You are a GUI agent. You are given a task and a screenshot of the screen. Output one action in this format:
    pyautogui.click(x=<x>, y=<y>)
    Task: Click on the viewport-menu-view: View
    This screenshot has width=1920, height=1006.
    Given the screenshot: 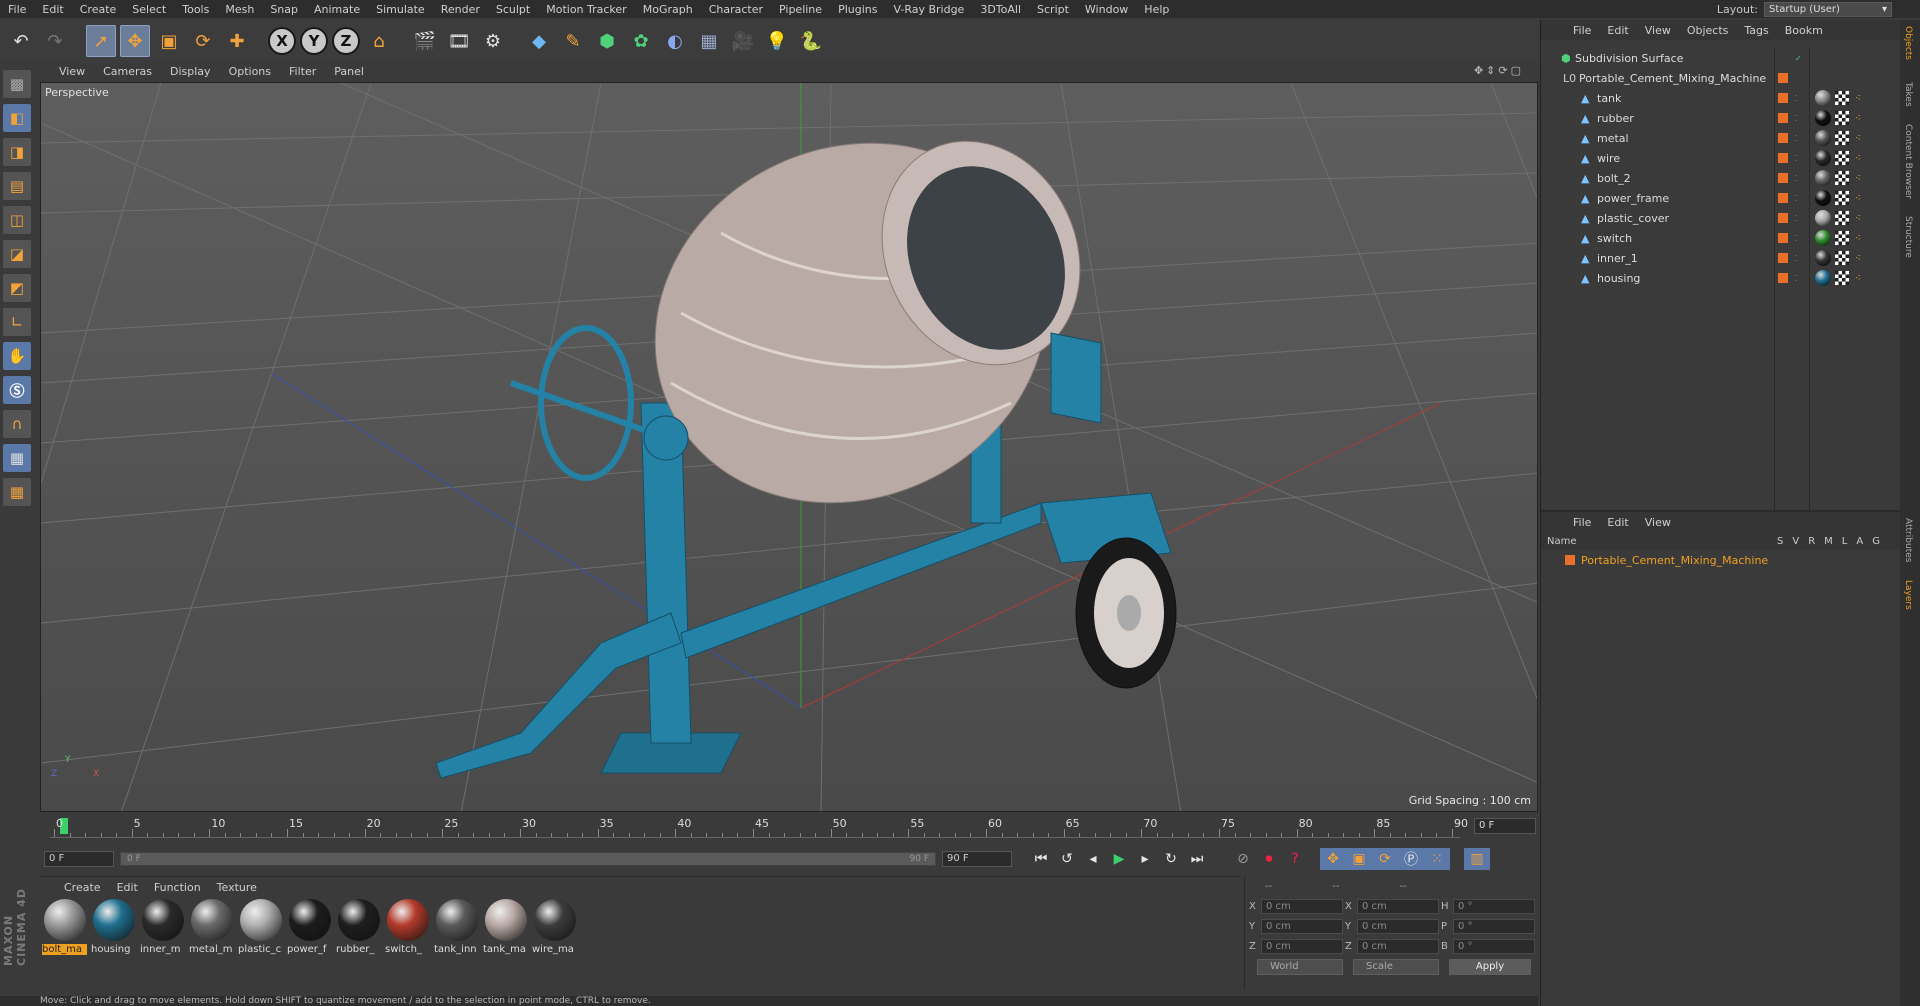 What is the action you would take?
    pyautogui.click(x=72, y=71)
    